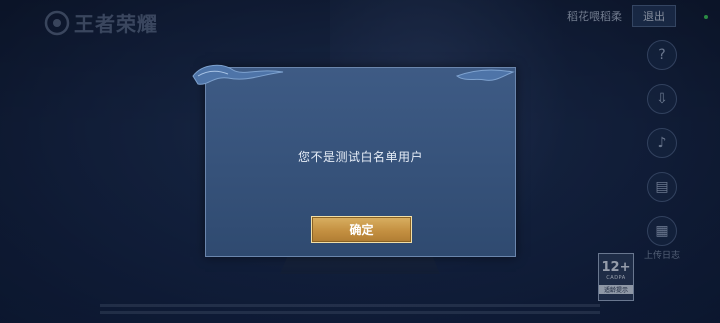 Image resolution: width=720 pixels, height=323 pixels. I want to click on dialog-message: 您不是测试白名单用户, so click(360, 157).